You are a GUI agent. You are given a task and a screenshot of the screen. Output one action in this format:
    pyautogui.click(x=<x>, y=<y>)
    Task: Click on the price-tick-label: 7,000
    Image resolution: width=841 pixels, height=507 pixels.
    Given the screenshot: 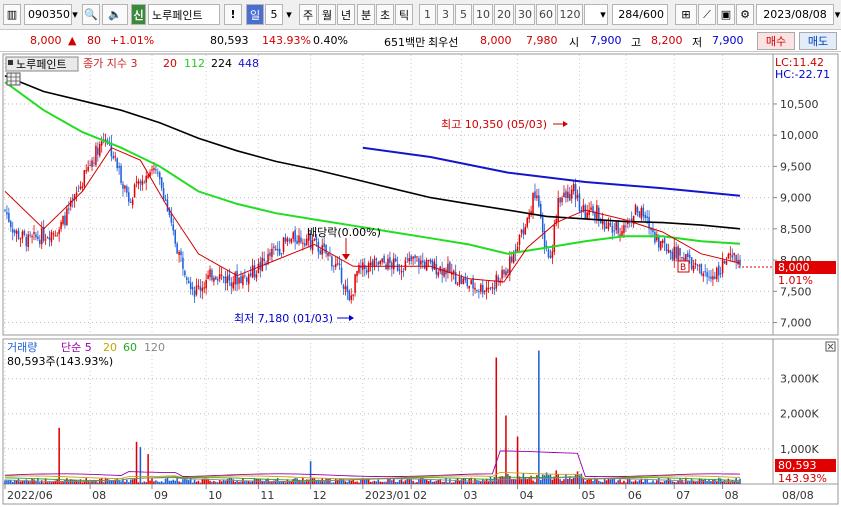 What is the action you would take?
    pyautogui.click(x=796, y=323)
    